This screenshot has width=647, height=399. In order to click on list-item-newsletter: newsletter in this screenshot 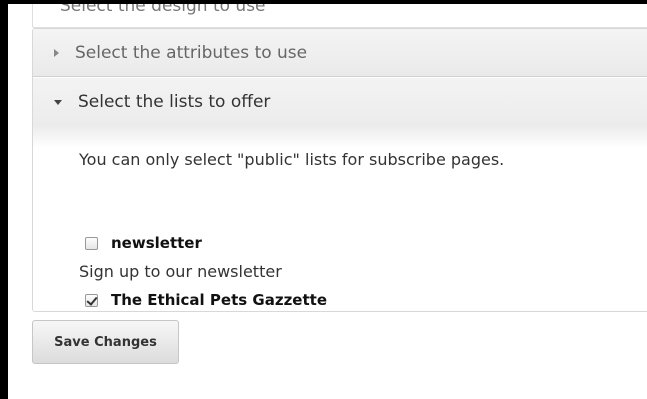, I will do `click(143, 243)`.